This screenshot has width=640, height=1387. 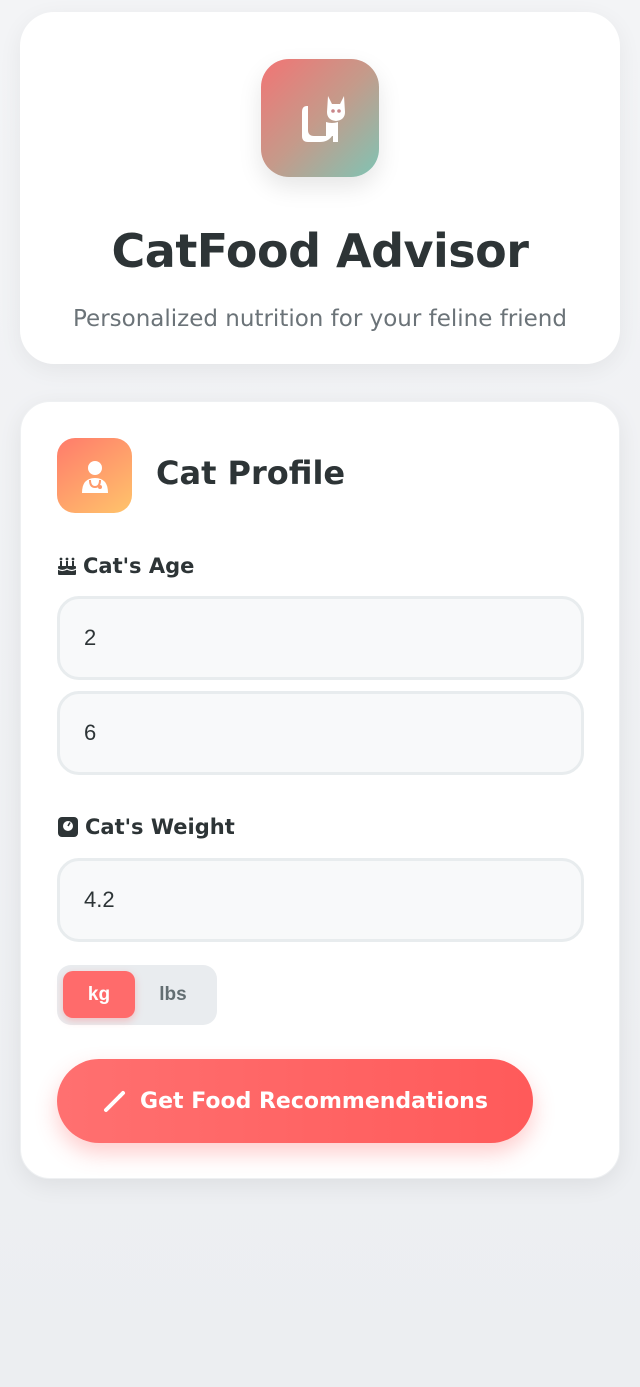 I want to click on unit-toggle: kg lbs, so click(x=137, y=995).